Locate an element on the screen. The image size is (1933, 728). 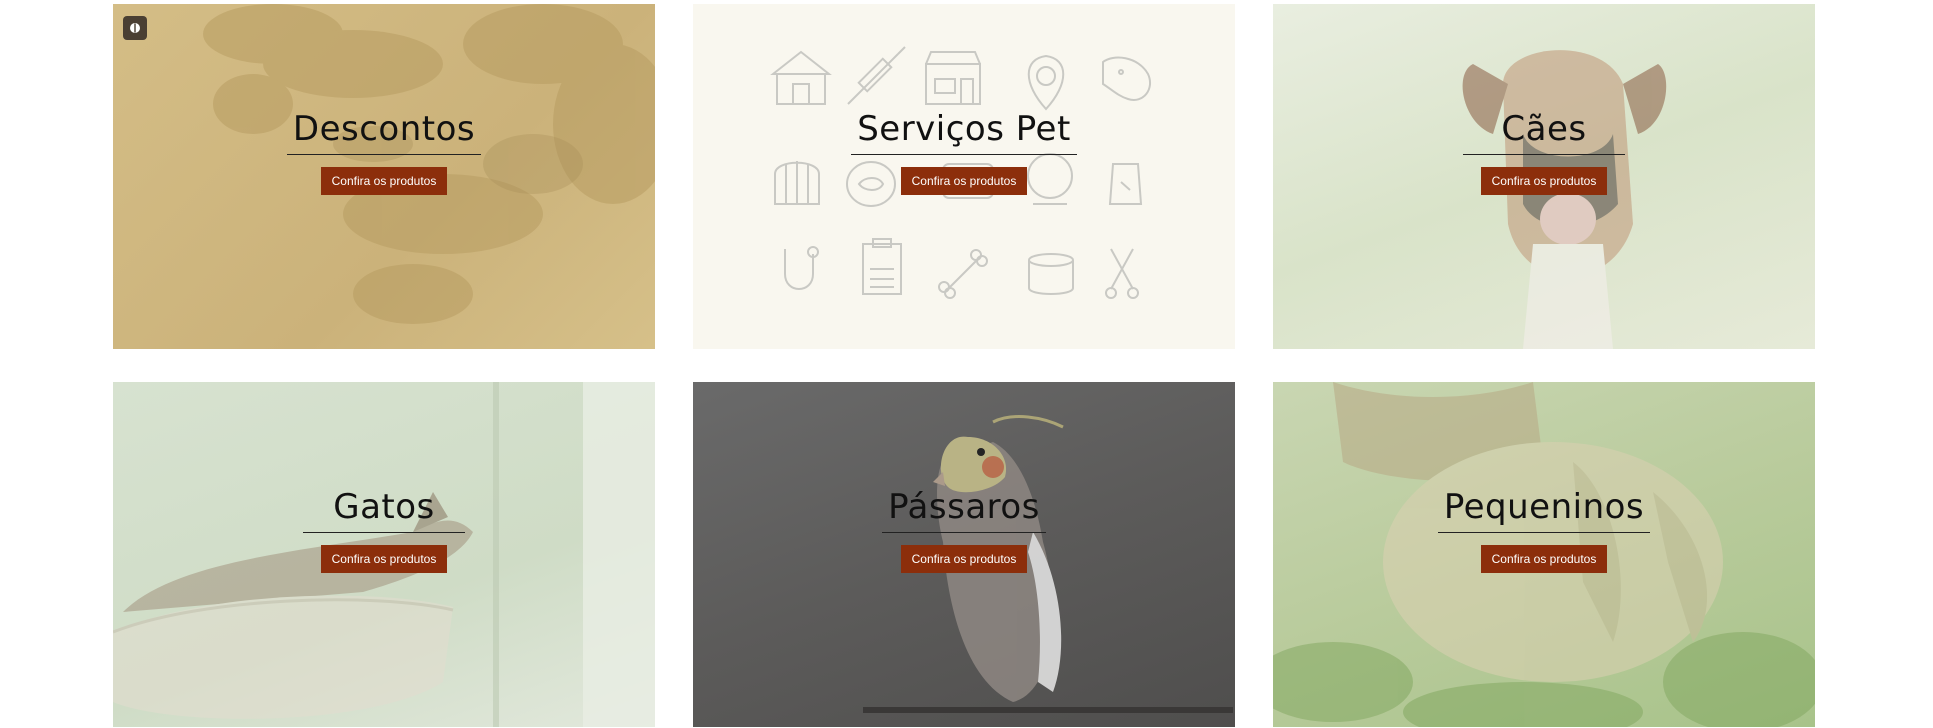
card-content: Pássaros Confira os produtos is located at coordinates (964, 530).